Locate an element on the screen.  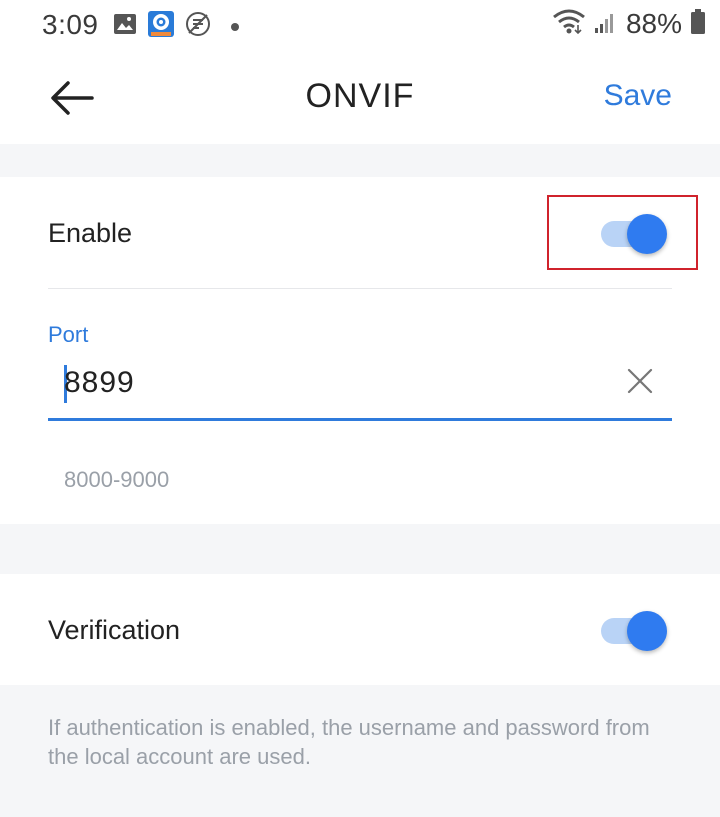
clear-button is located at coordinates (640, 381).